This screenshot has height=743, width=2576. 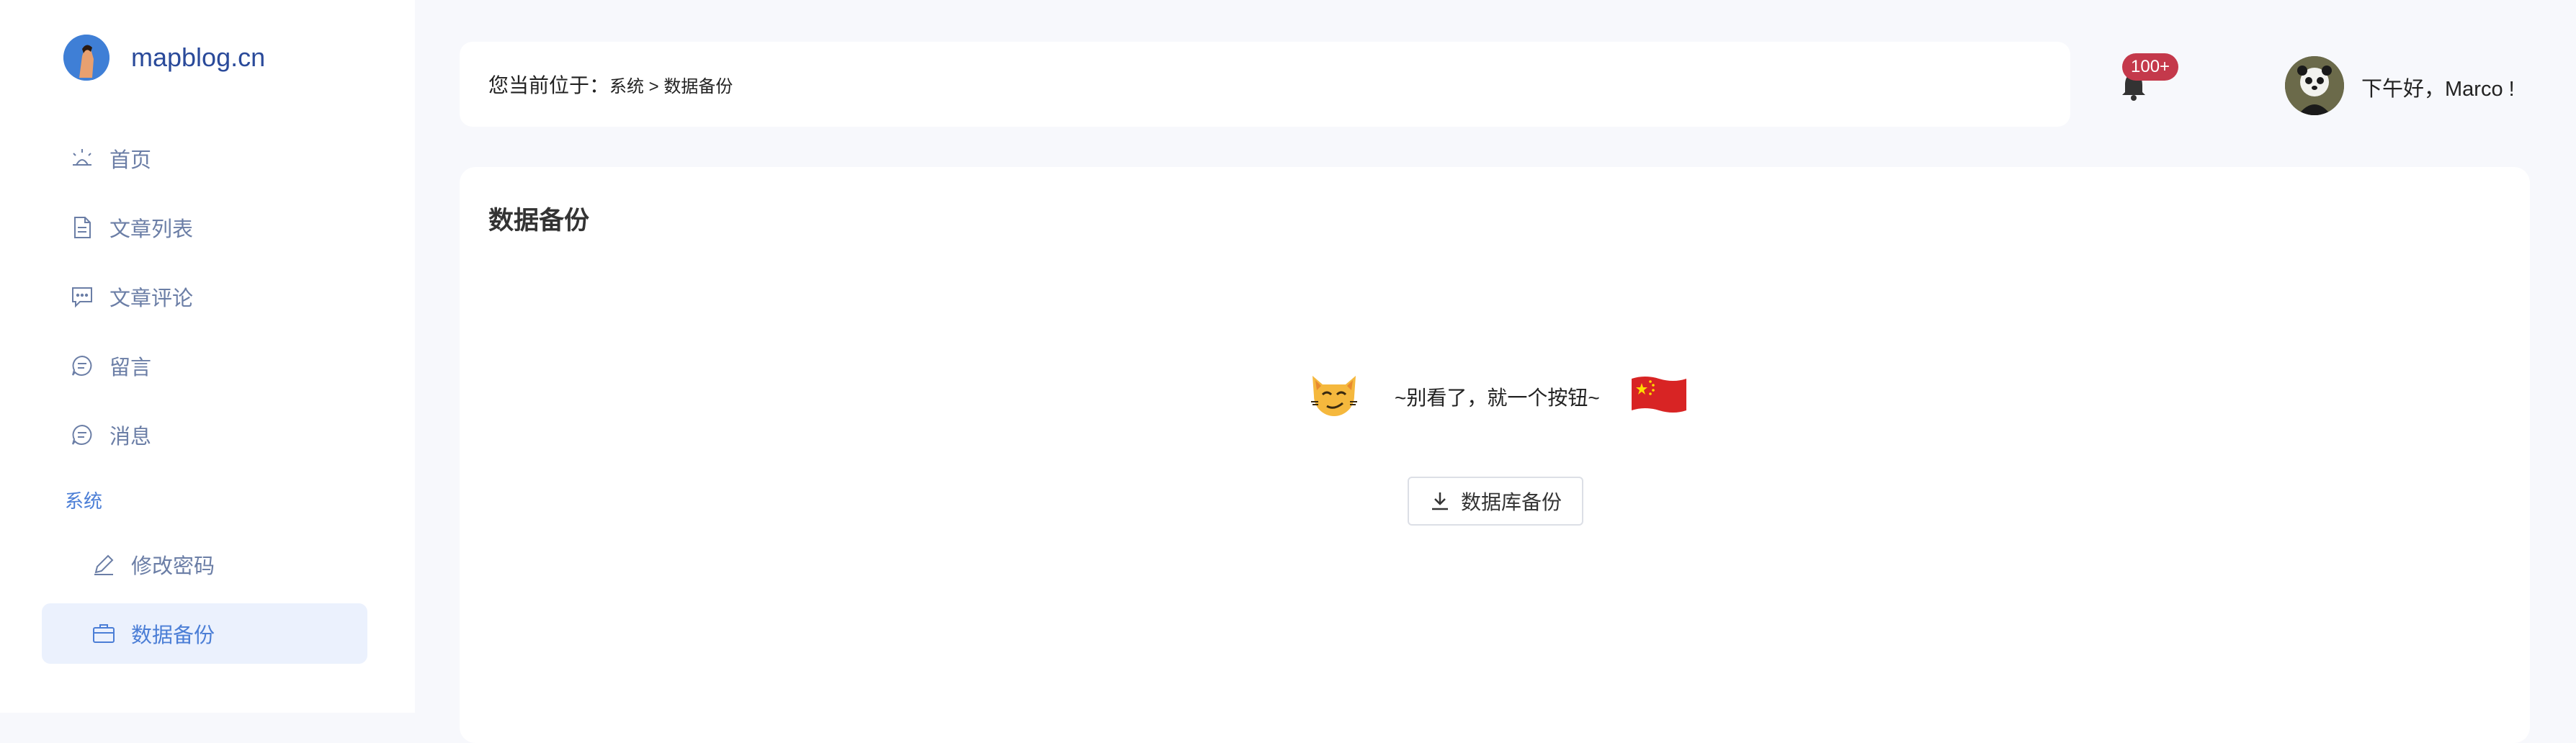 I want to click on sidebar-group-system: 系统, so click(x=84, y=501).